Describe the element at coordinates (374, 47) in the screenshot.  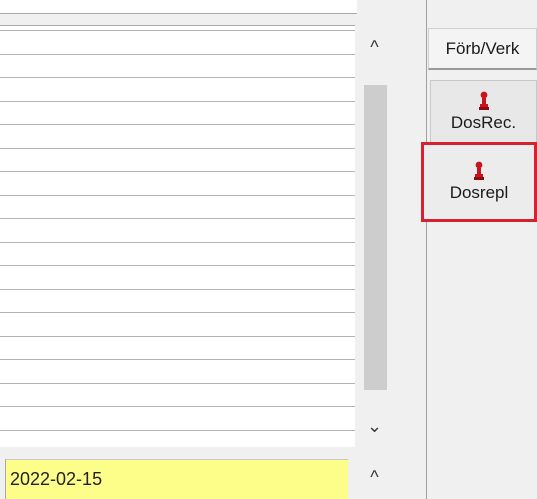
I see `scroll-up-arrow-icon: ^` at that location.